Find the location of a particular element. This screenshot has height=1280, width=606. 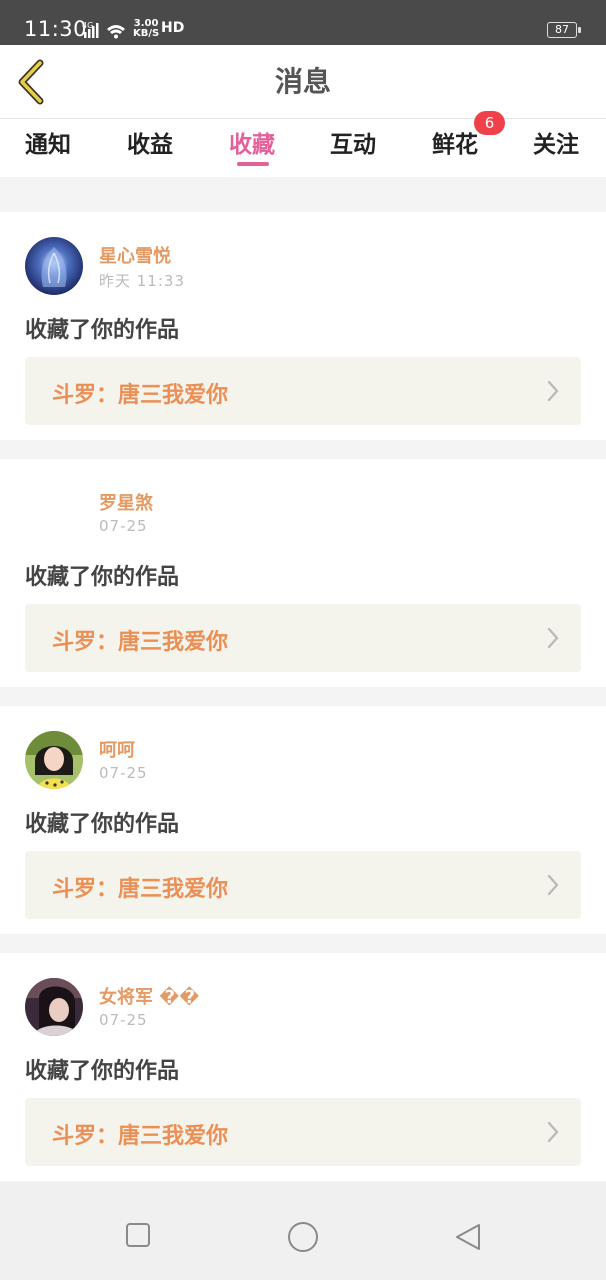

cellular-signal-icon: 4G is located at coordinates (103, 30).